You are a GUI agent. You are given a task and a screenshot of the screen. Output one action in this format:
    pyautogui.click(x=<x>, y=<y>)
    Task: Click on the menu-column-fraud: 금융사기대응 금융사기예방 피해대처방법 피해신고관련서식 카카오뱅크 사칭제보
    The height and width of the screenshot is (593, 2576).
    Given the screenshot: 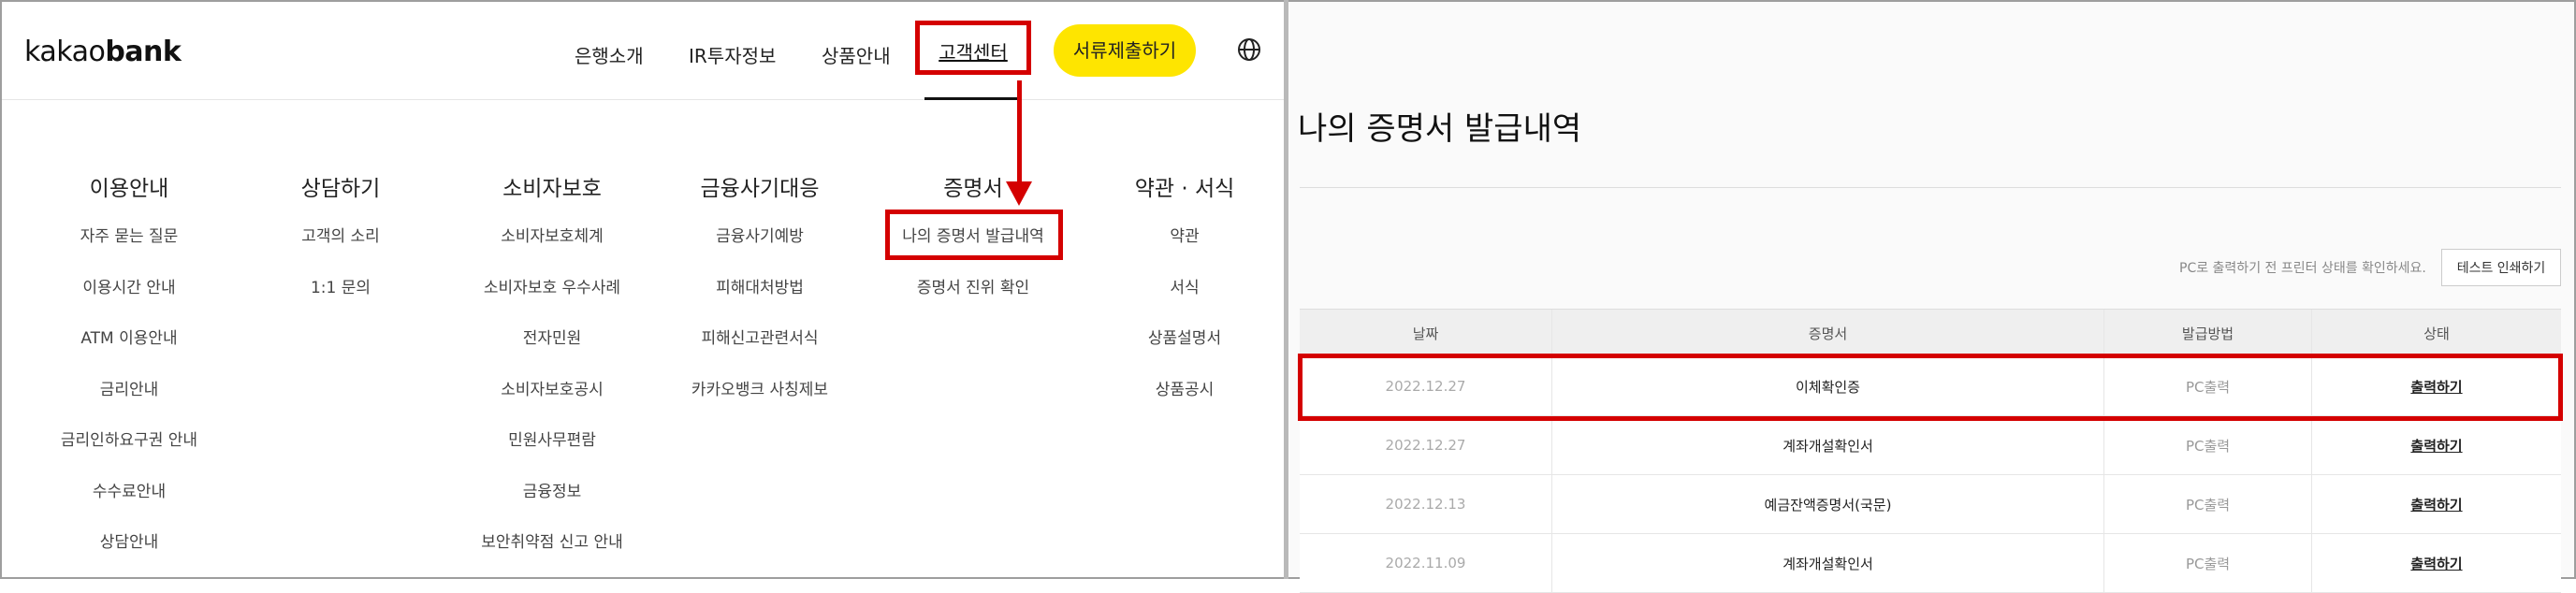 What is the action you would take?
    pyautogui.click(x=760, y=292)
    